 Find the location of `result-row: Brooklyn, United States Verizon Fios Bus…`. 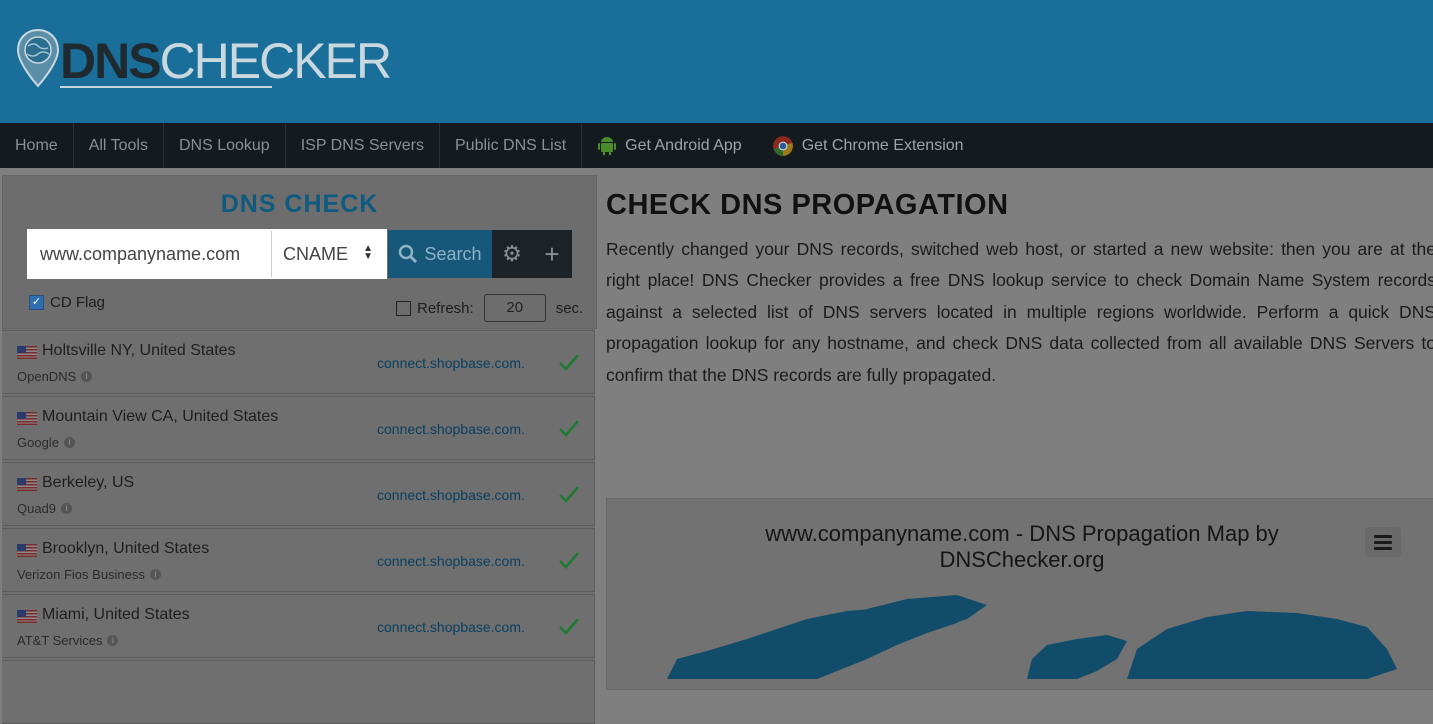

result-row: Brooklyn, United States Verizon Fios Bus… is located at coordinates (298, 560).